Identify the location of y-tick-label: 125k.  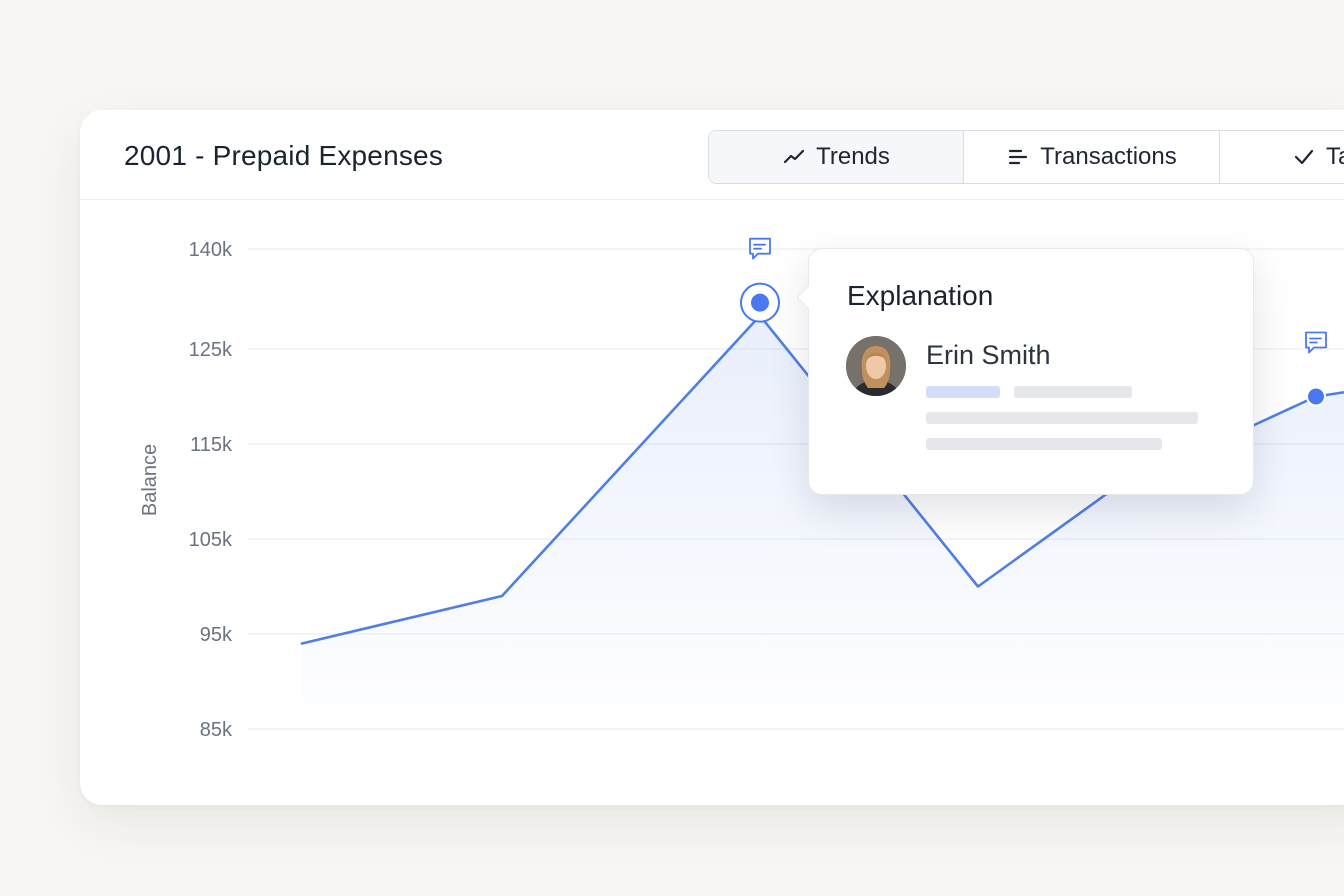
(211, 350).